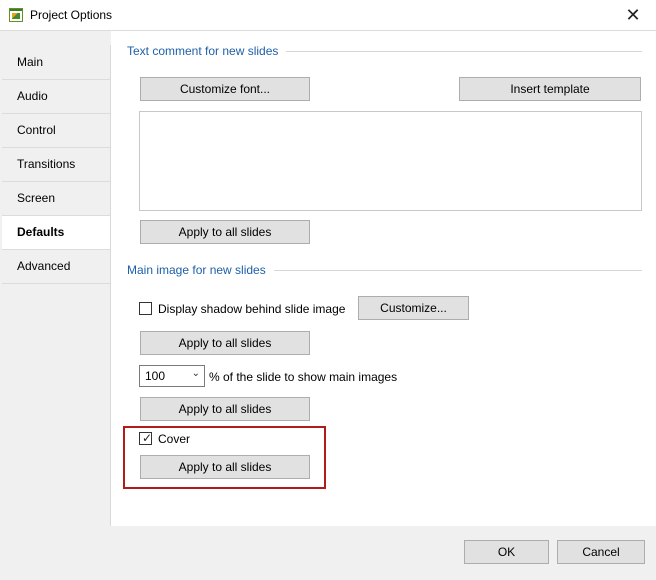 The width and height of the screenshot is (656, 580). What do you see at coordinates (550, 89) in the screenshot?
I see `insert-template-button: Insert template` at bounding box center [550, 89].